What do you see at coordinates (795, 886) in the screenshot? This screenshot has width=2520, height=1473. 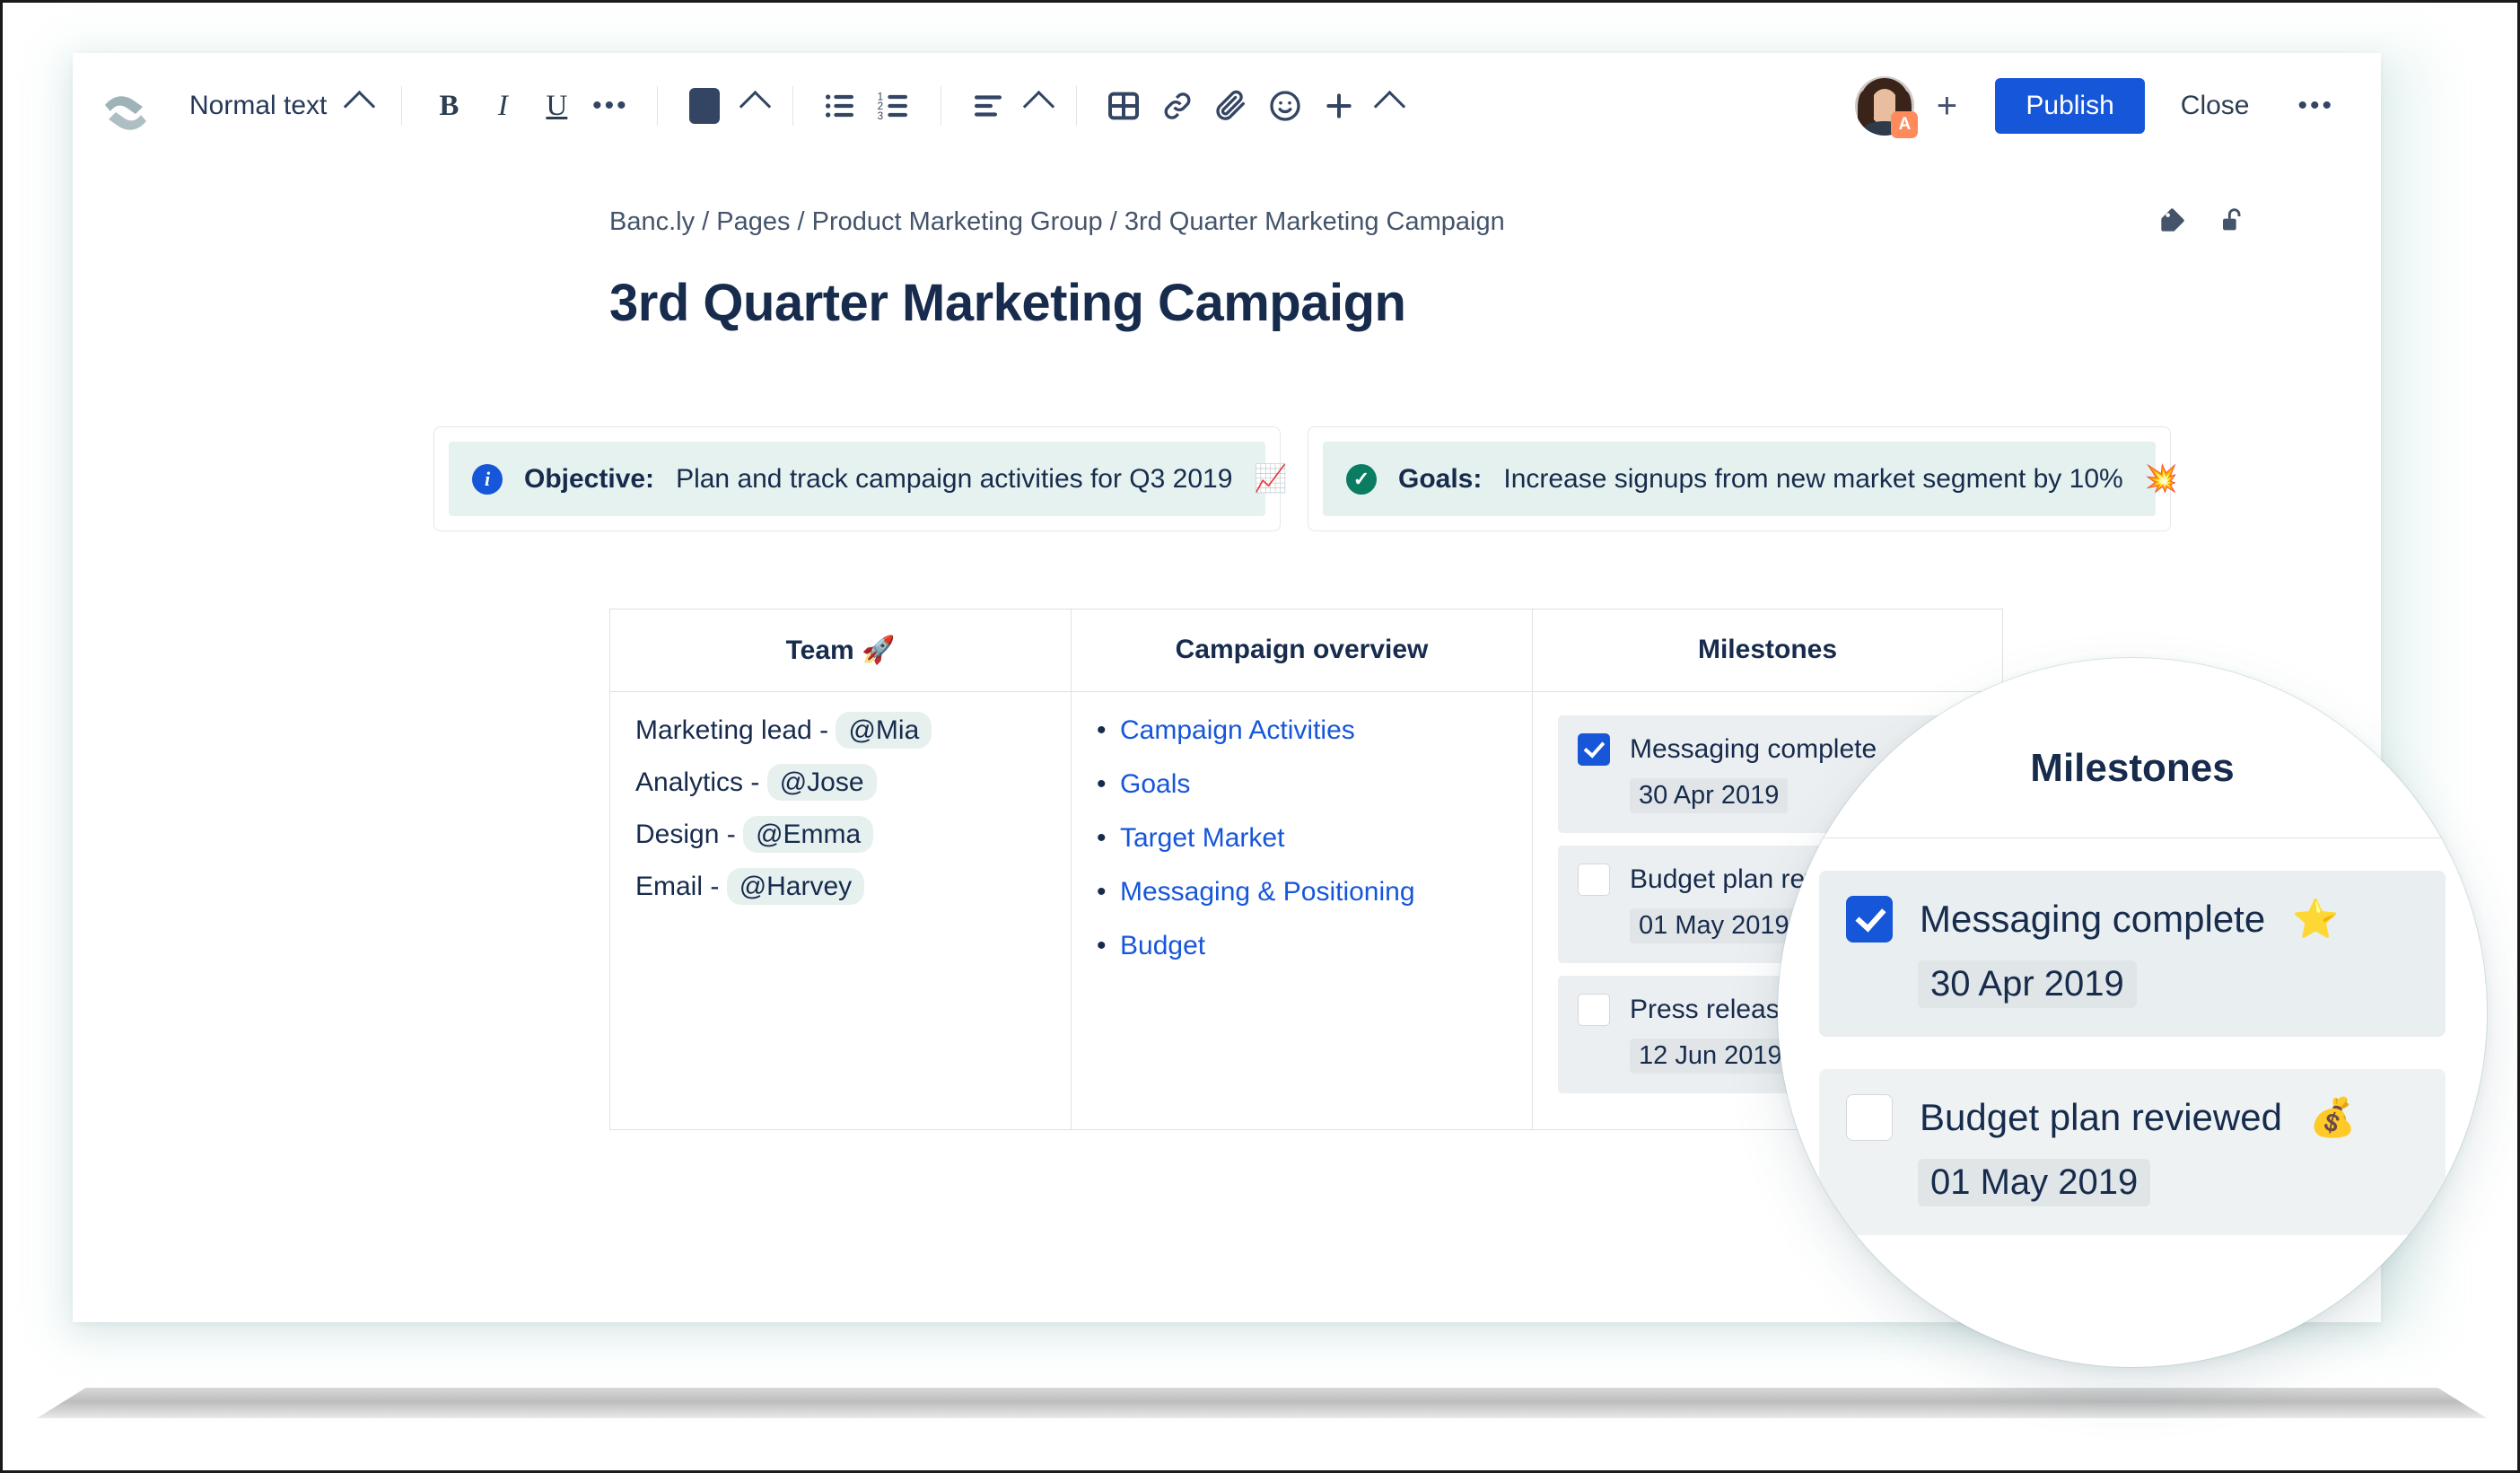 I see `mention-chip: @Harvey` at bounding box center [795, 886].